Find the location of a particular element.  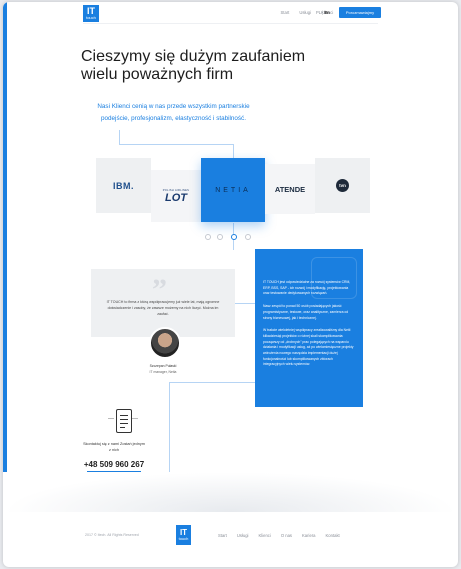

lot-logo-text: LOT is located at coordinates (176, 197).